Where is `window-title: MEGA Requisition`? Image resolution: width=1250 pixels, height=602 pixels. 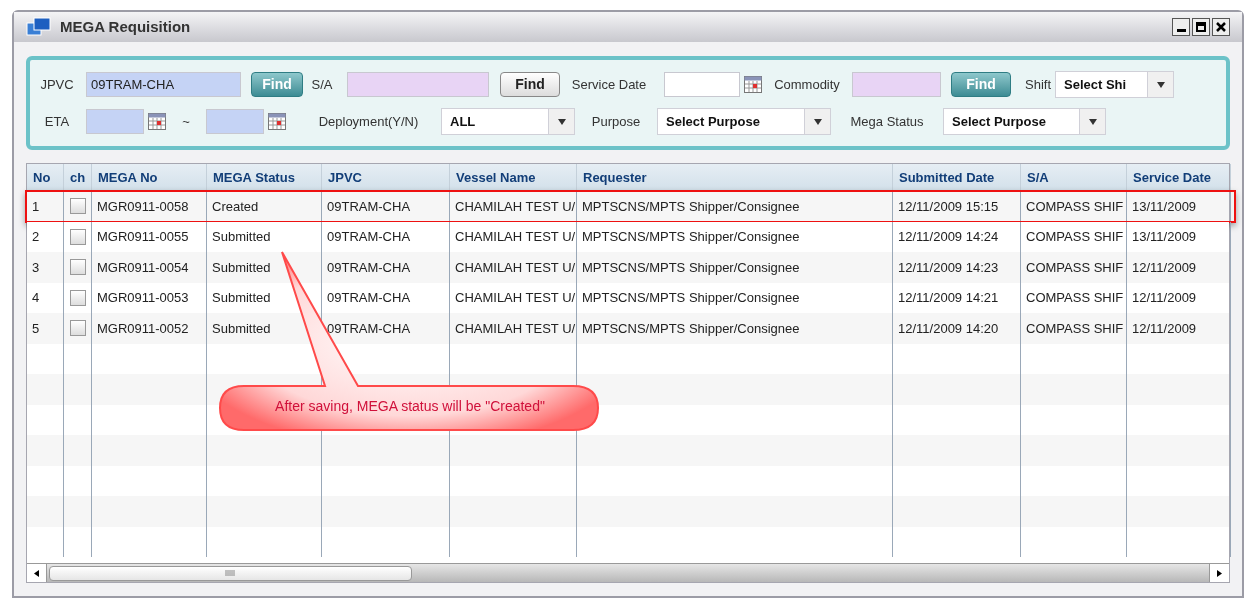
window-title: MEGA Requisition is located at coordinates (125, 26).